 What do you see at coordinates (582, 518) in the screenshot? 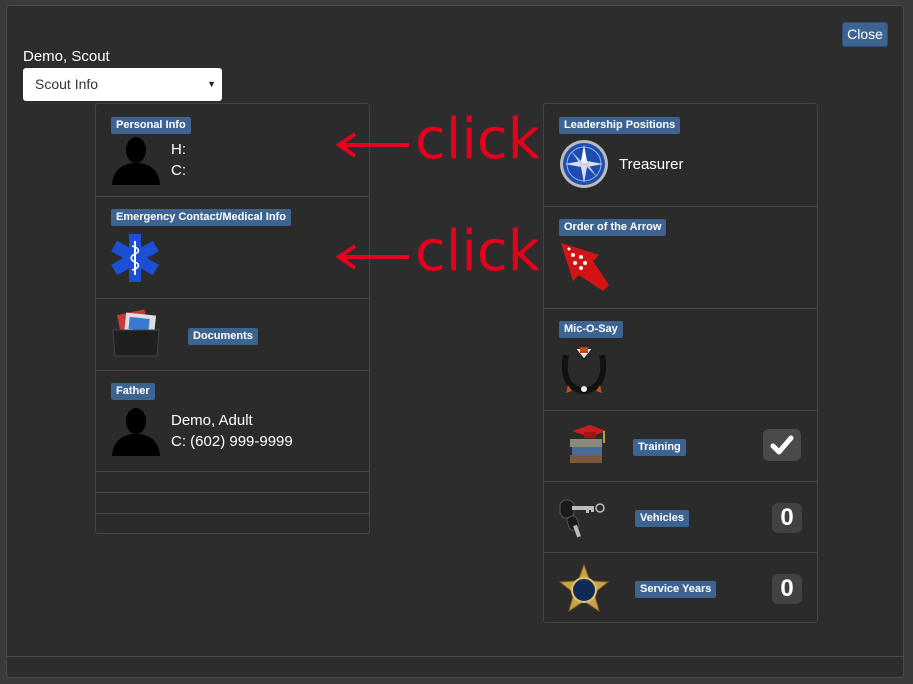
I see `keys-icon` at bounding box center [582, 518].